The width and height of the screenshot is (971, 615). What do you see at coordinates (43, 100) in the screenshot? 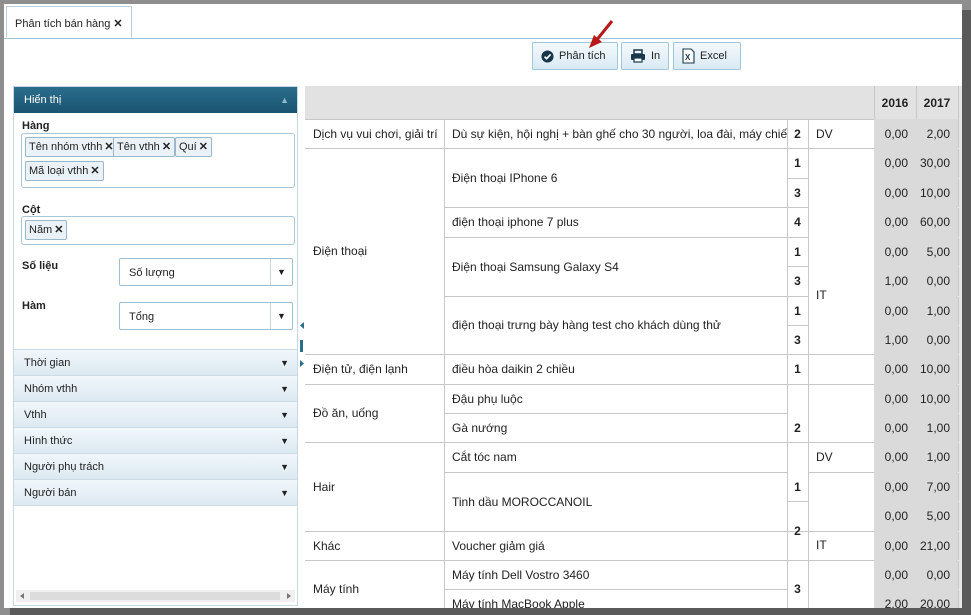
I see `display-panel-title: Hiển thị` at bounding box center [43, 100].